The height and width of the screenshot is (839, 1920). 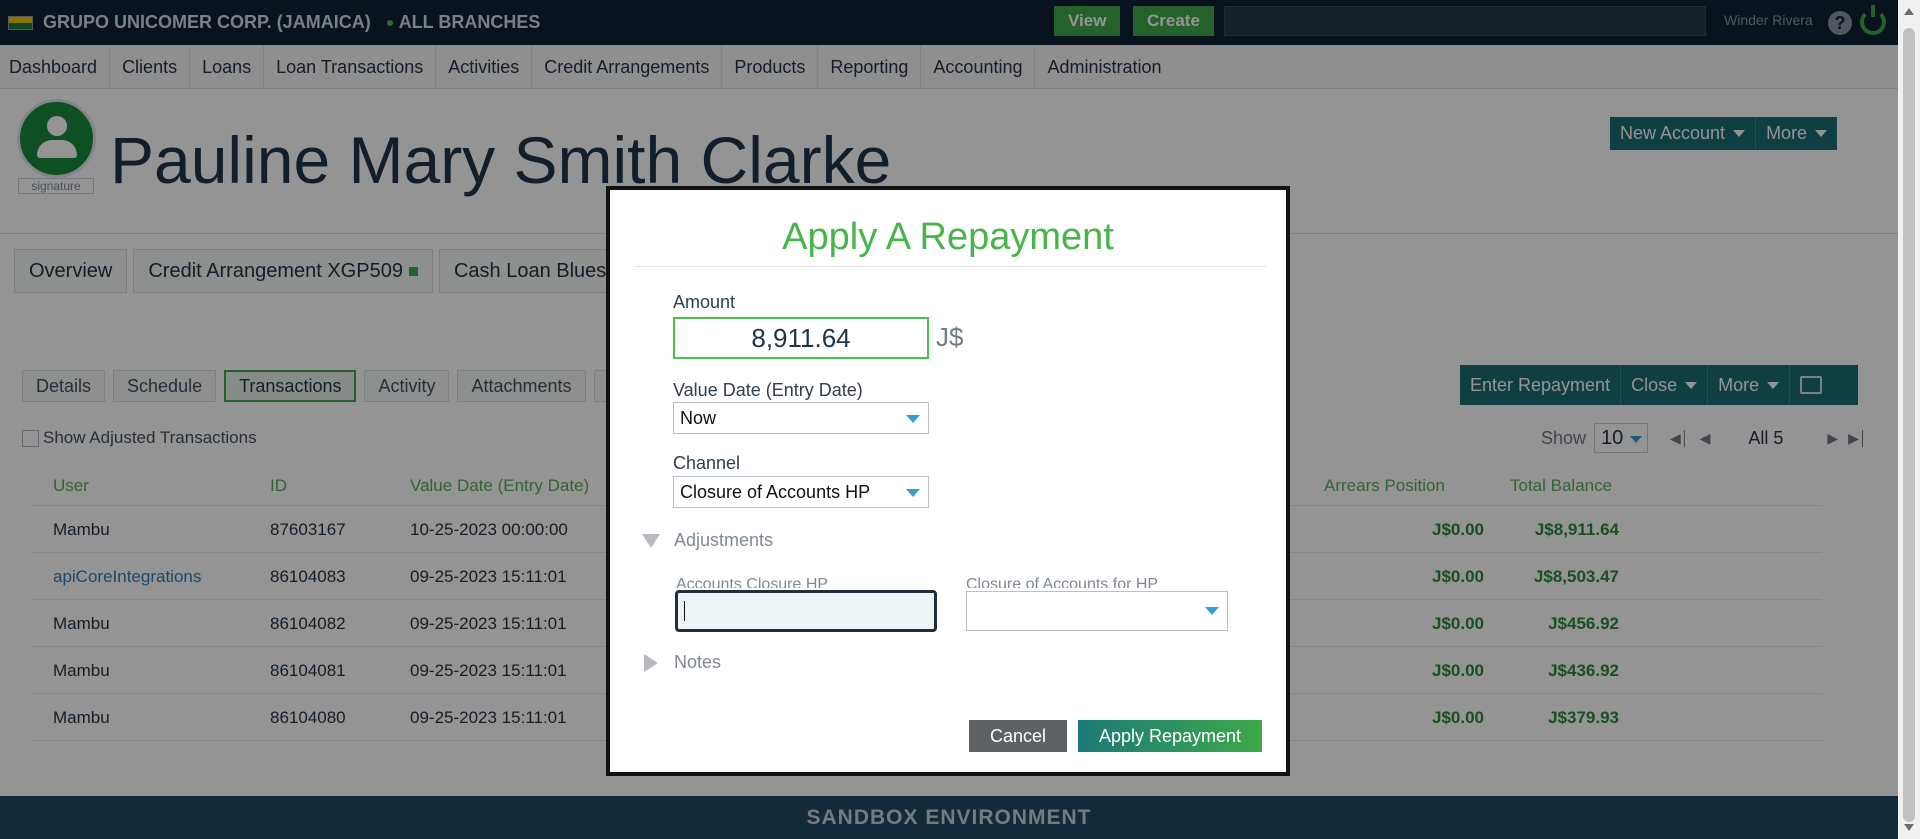 What do you see at coordinates (948, 237) in the screenshot?
I see `dialog-title: Apply A Repayment` at bounding box center [948, 237].